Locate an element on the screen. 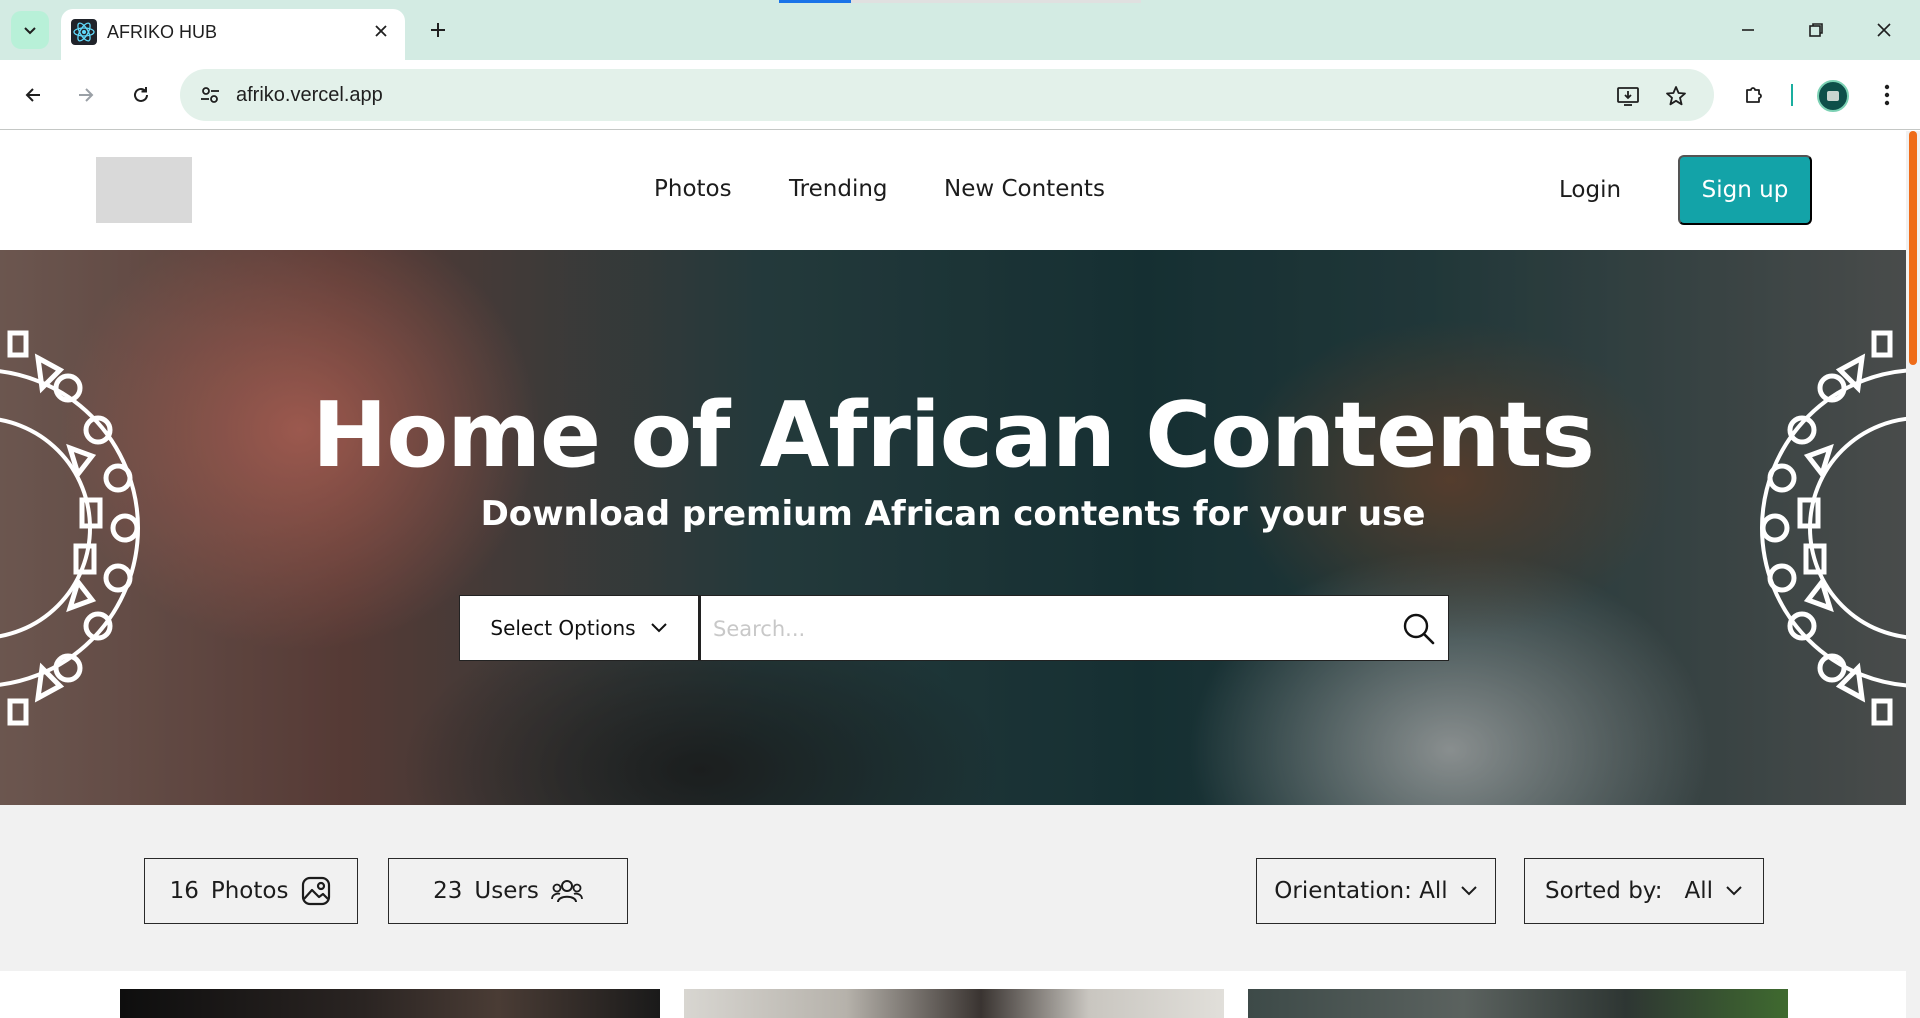 Image resolution: width=1920 pixels, height=1018 pixels. more-vertical-icon is located at coordinates (1887, 95).